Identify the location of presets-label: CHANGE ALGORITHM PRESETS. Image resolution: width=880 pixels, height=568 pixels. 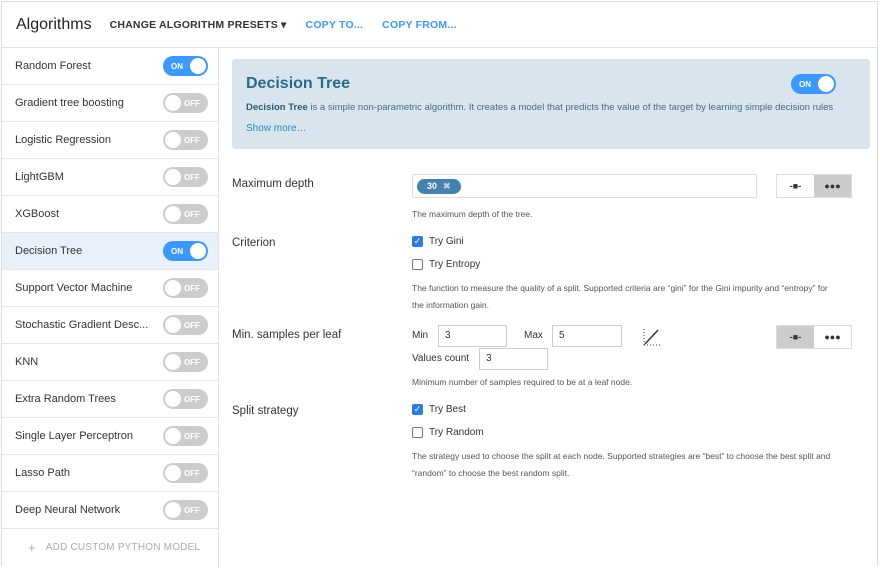
(193, 24).